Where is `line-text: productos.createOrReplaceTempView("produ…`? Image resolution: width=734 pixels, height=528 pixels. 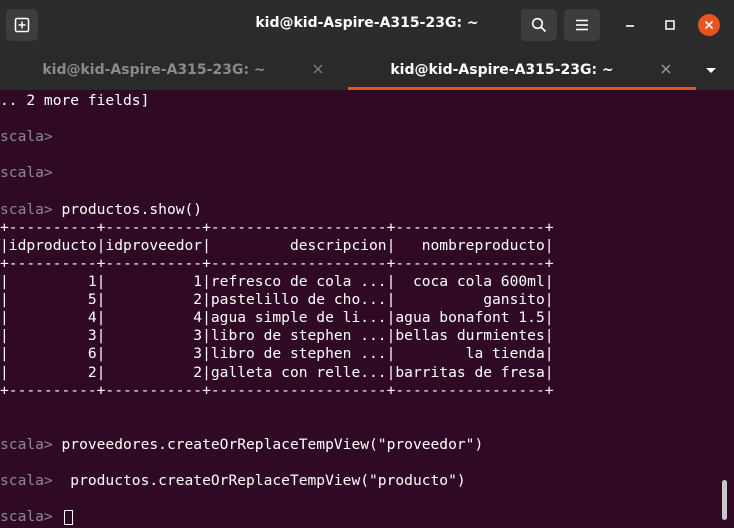 line-text: productos.createOrReplaceTempView("produ… is located at coordinates (259, 481).